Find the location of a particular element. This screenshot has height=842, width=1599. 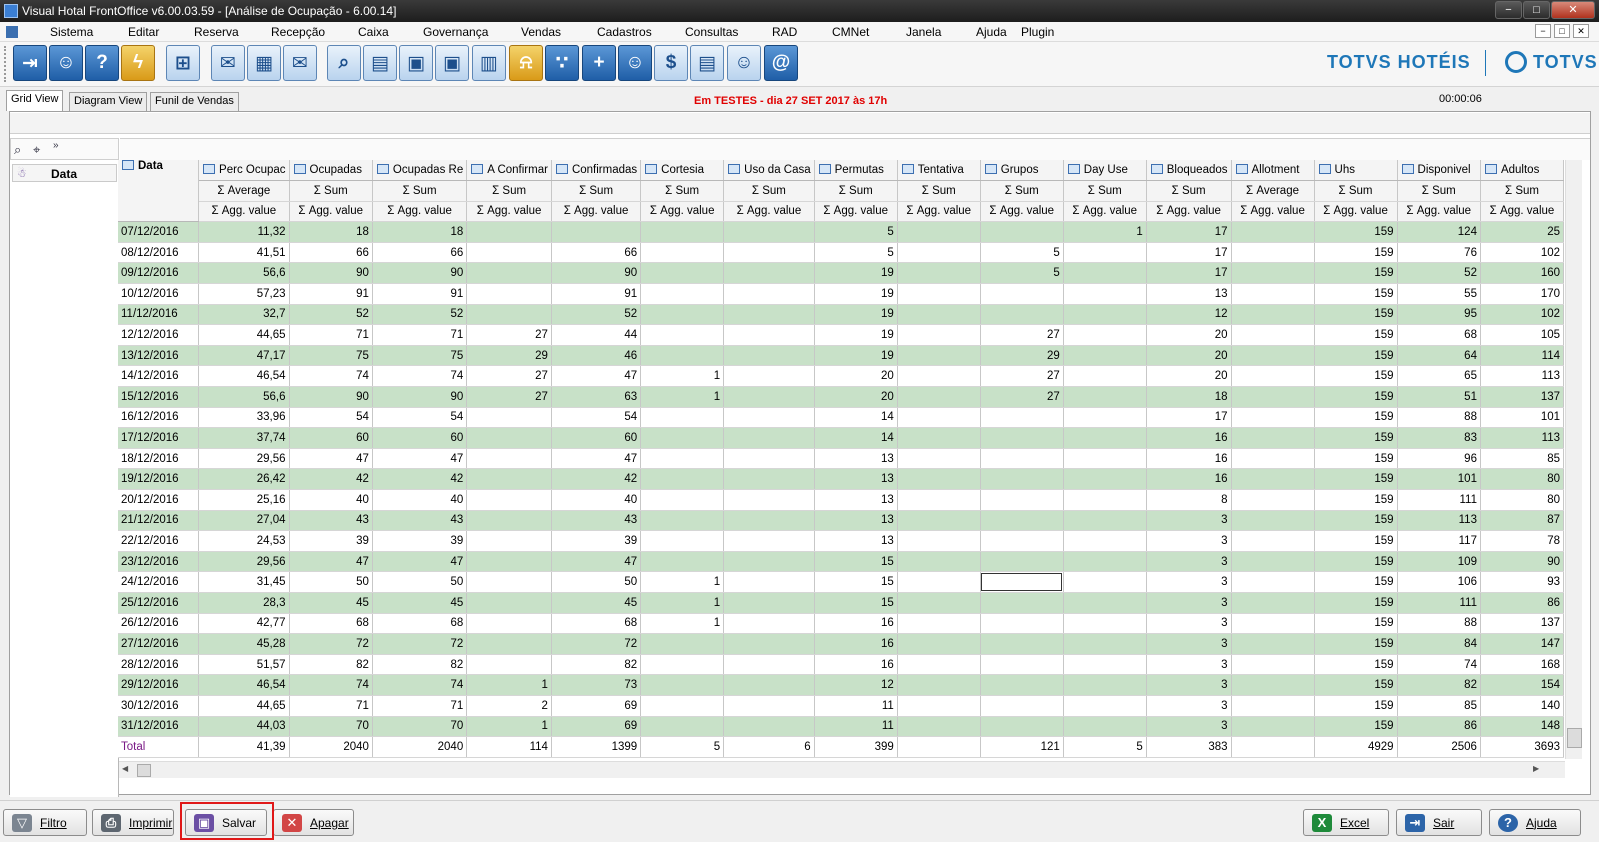

total-value-cell: 2506 is located at coordinates (1439, 747).